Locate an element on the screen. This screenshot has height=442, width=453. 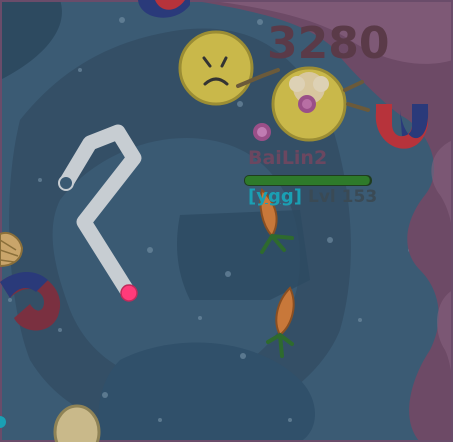
flower-petal-center is located at coordinates (262, 132).